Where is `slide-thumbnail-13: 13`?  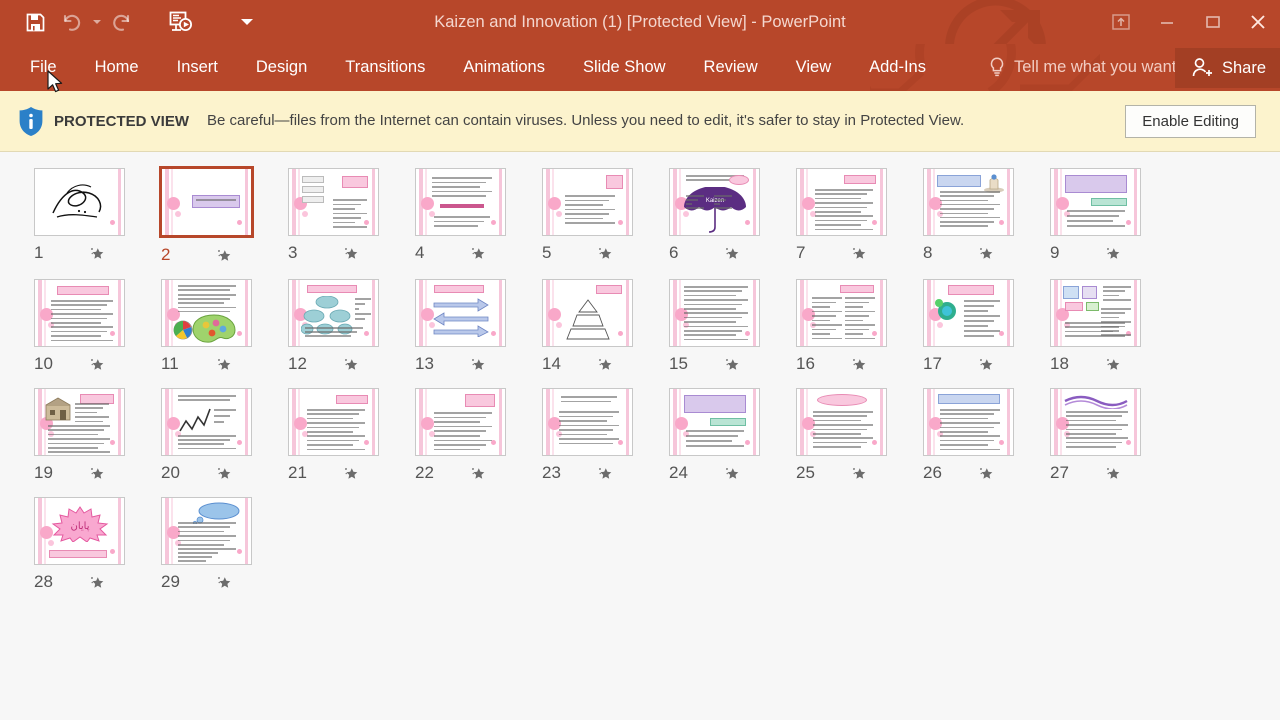 slide-thumbnail-13: 13 is located at coordinates (478, 326).